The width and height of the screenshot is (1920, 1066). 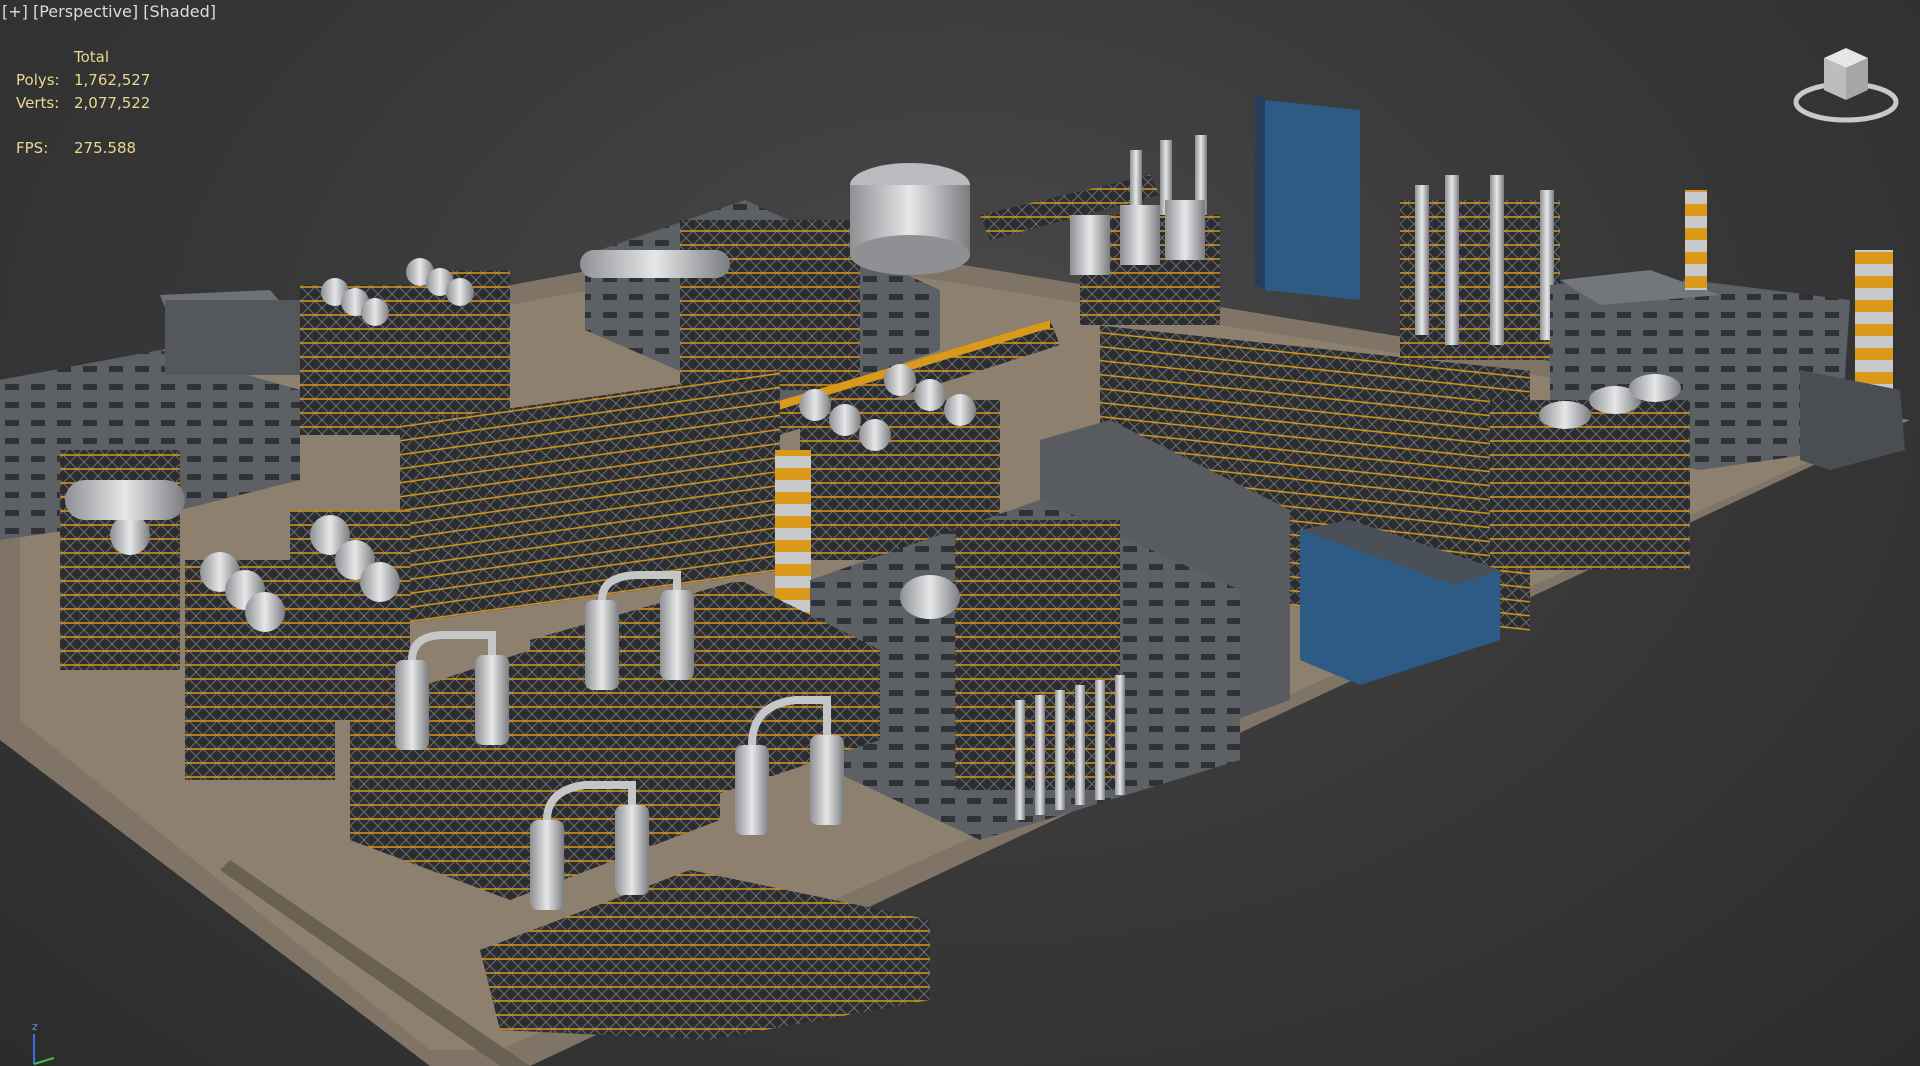 I want to click on viewcube-icon, so click(x=1846, y=86).